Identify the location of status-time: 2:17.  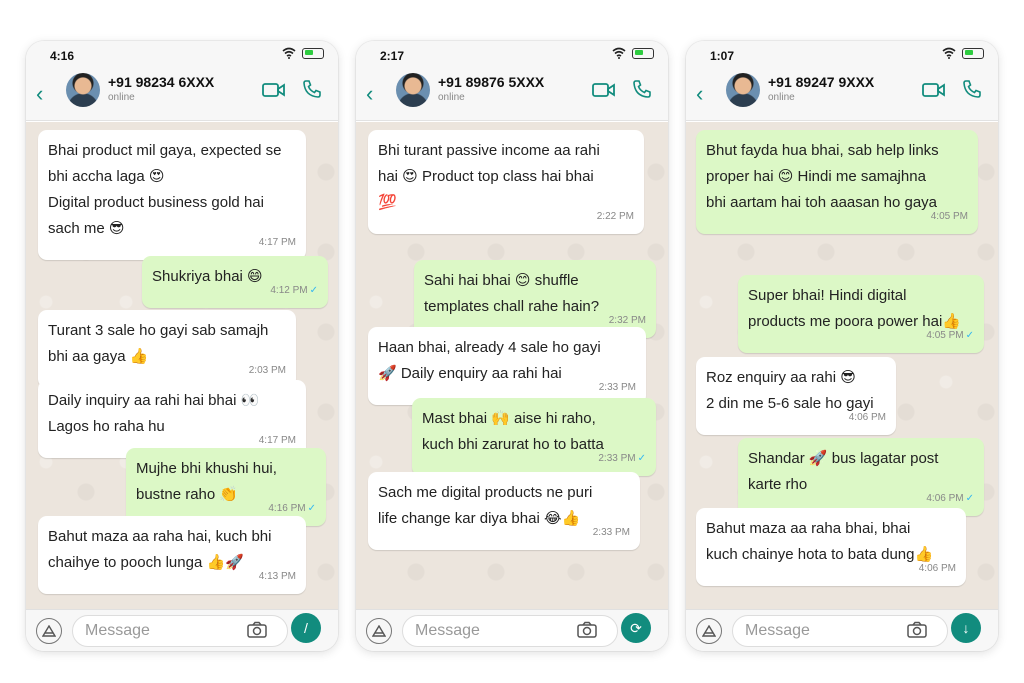
(392, 56).